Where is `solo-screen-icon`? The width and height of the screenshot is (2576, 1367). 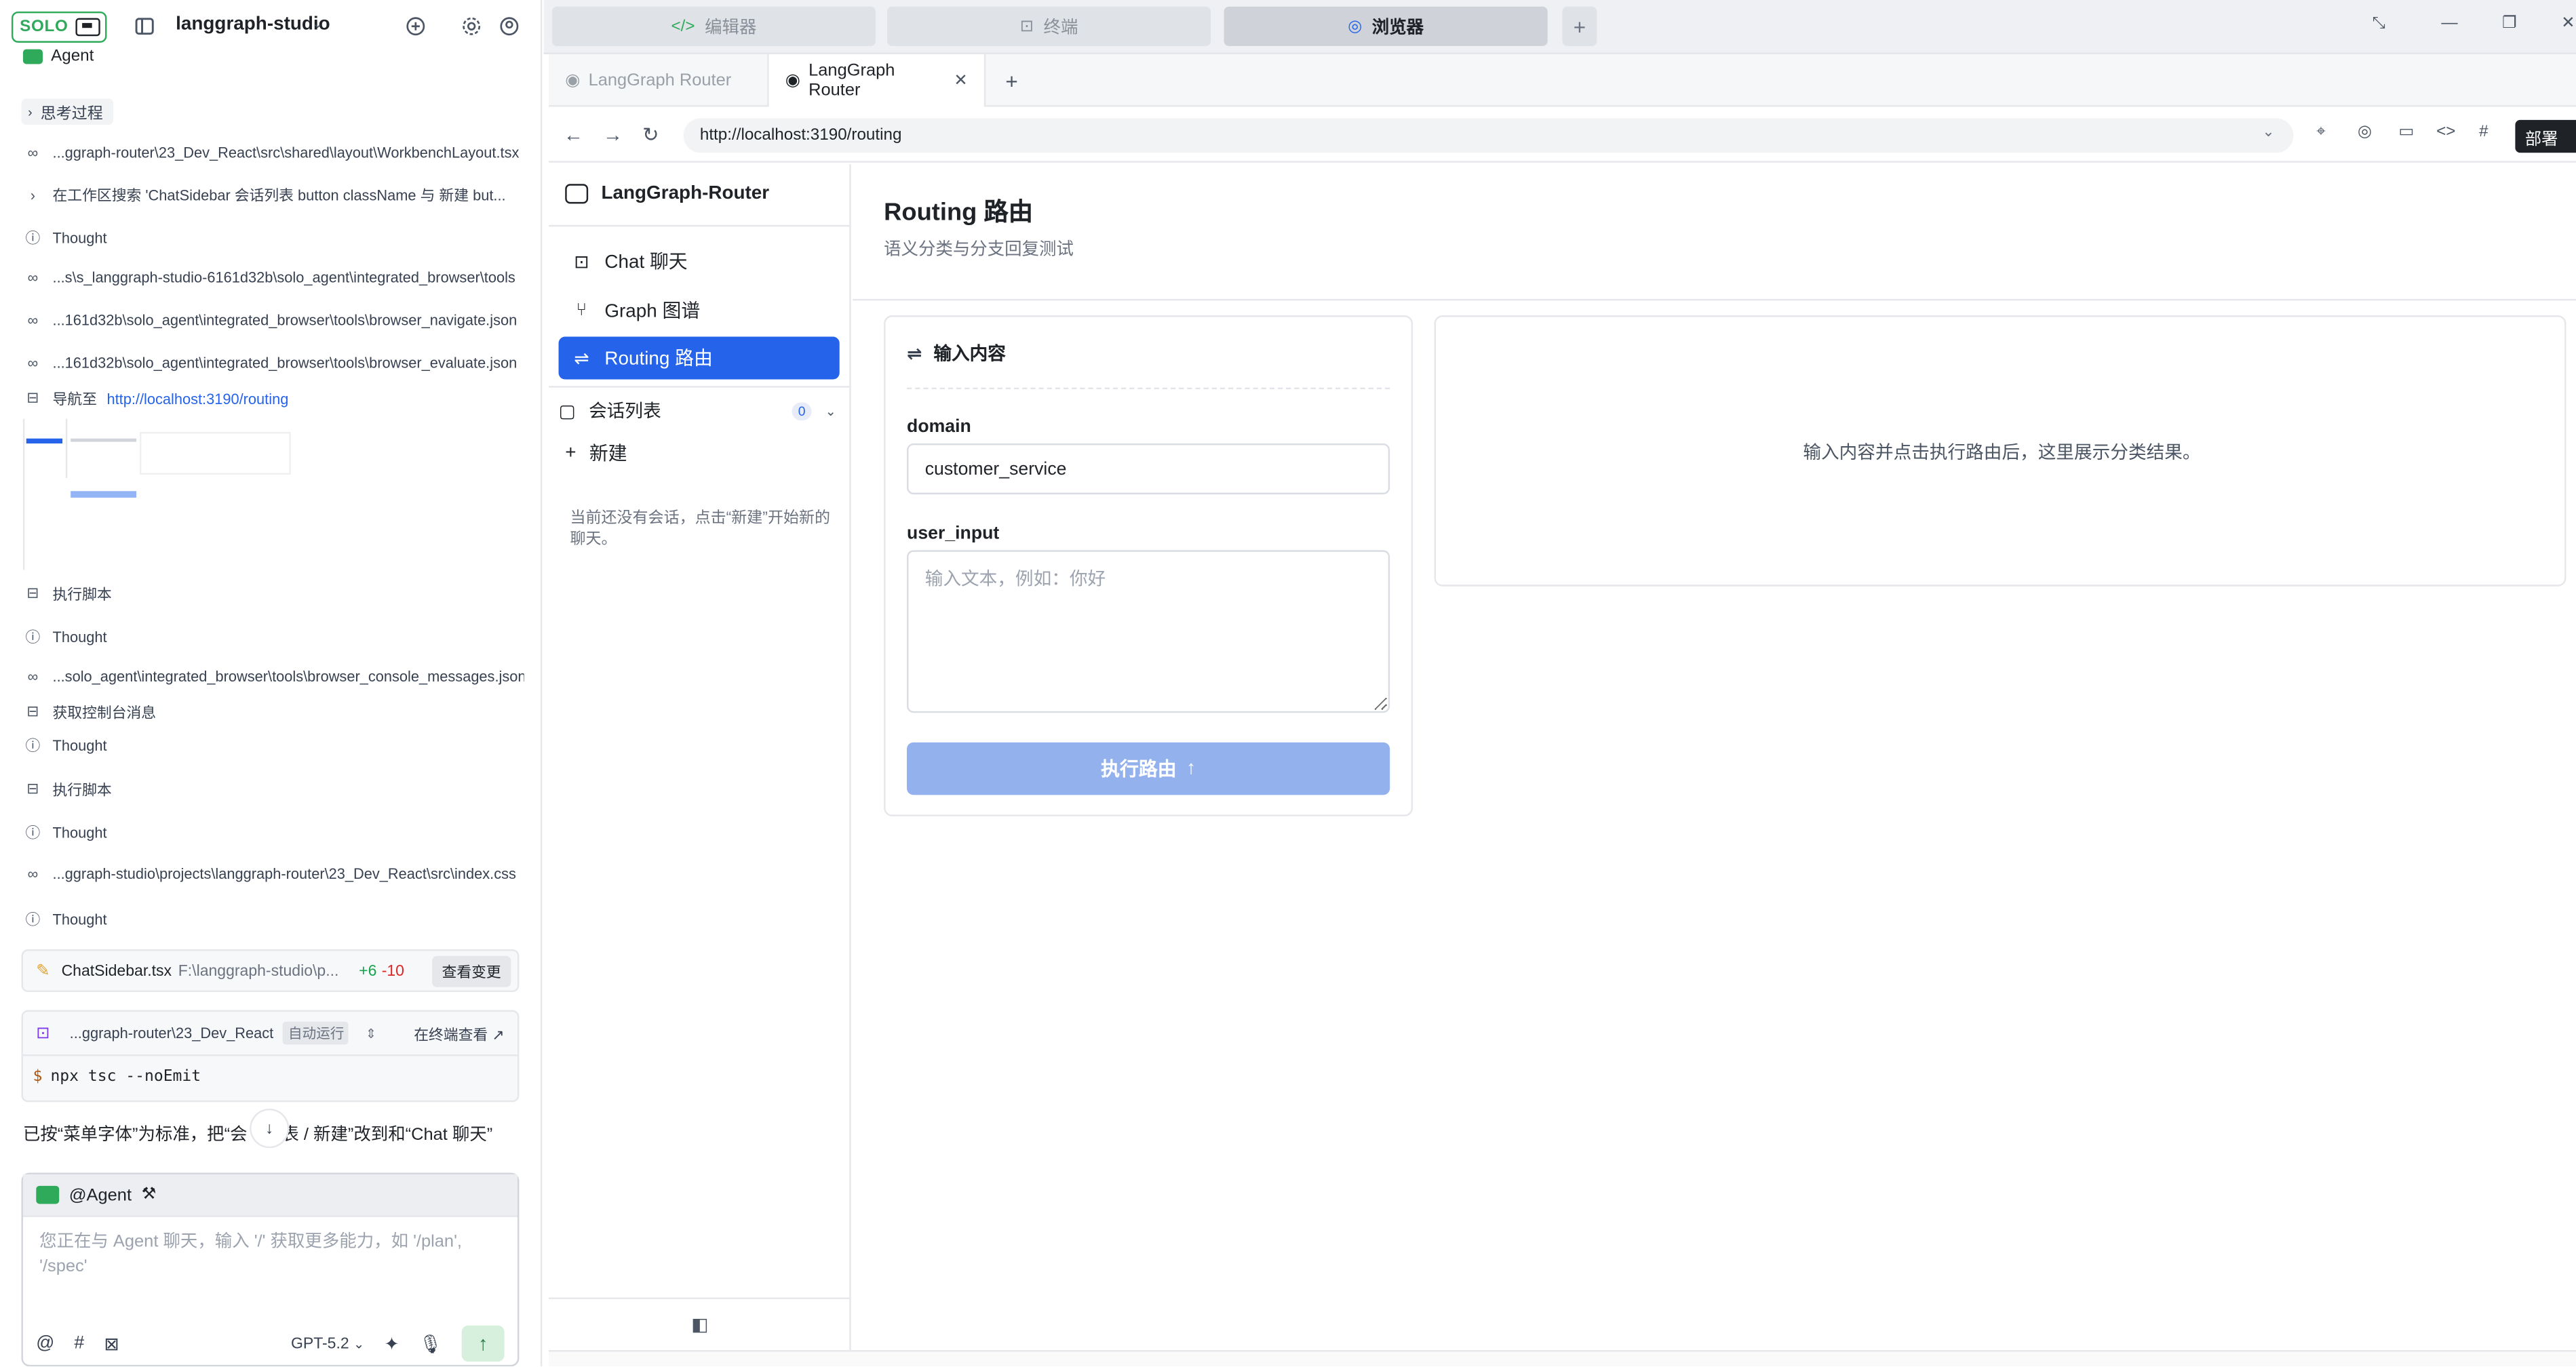 solo-screen-icon is located at coordinates (87, 28).